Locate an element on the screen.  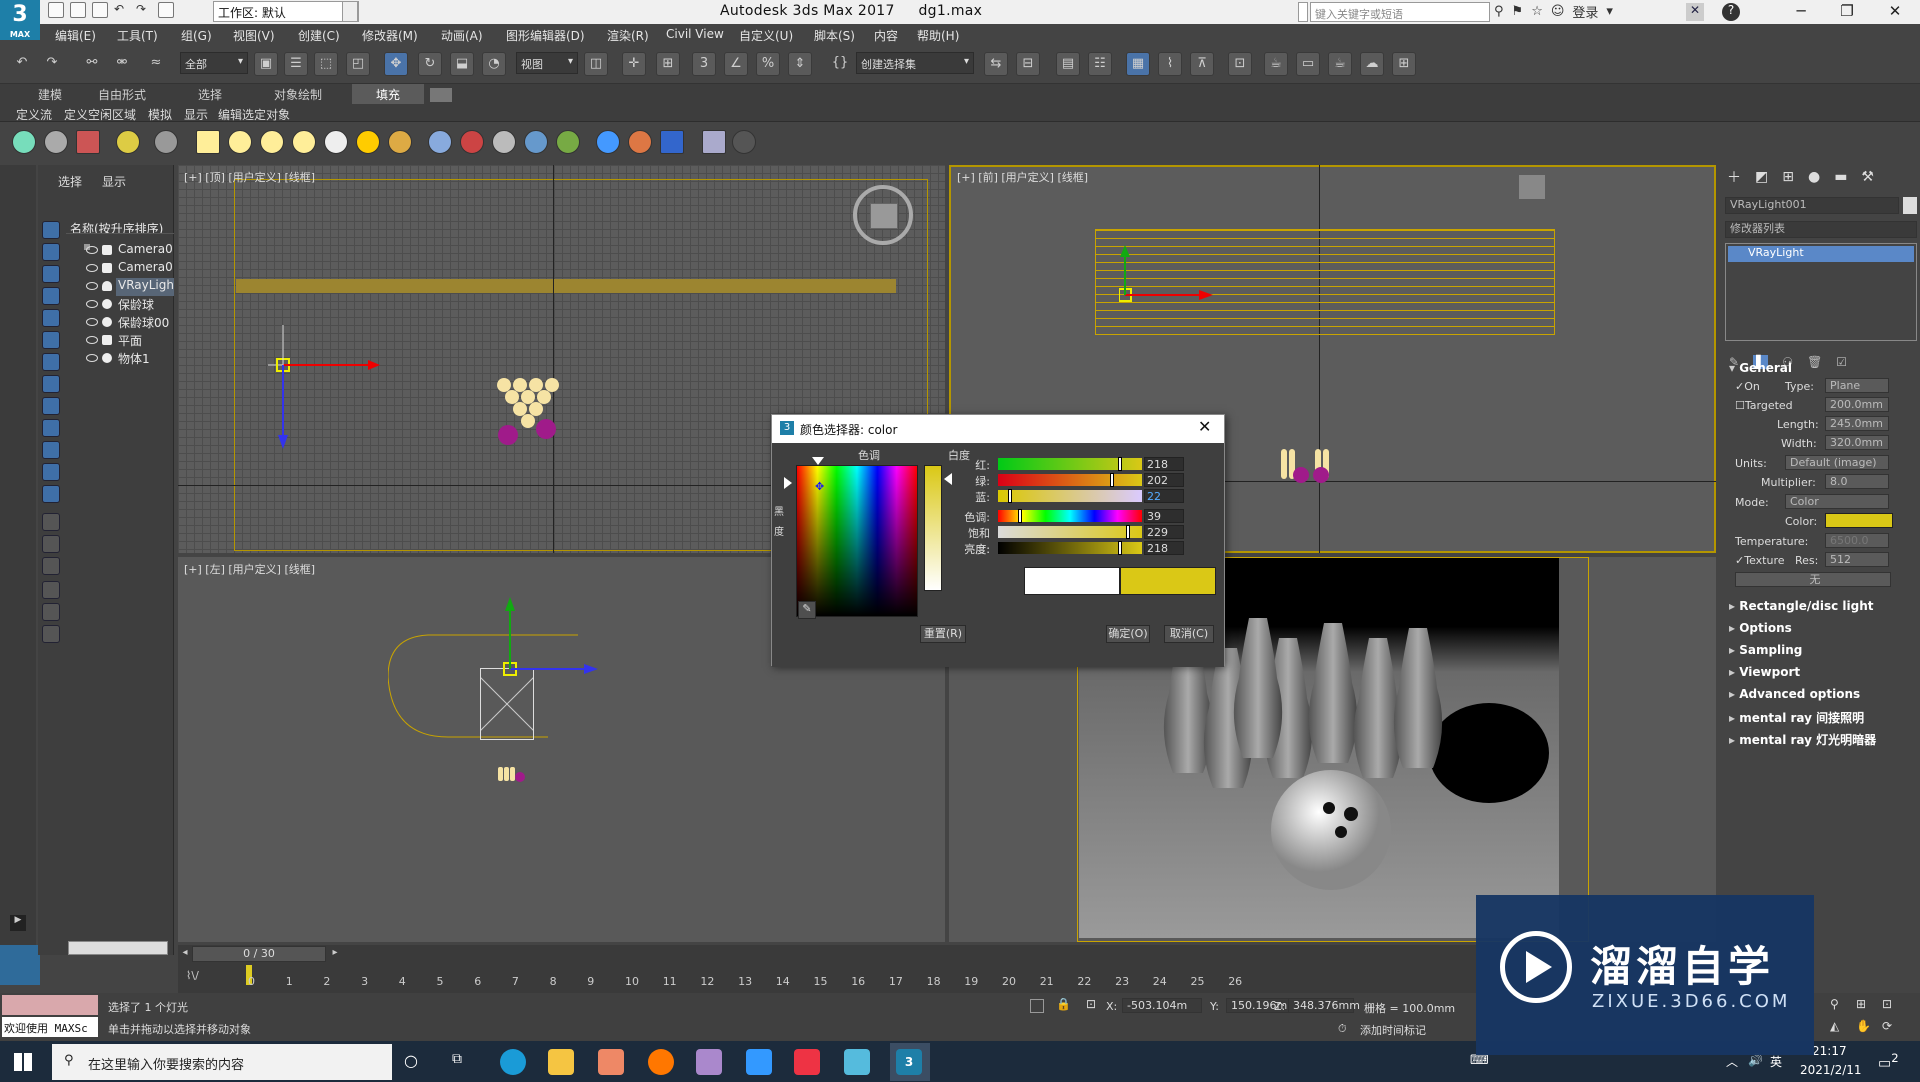
units-dropdown: Default (image) is located at coordinates (1837, 462).